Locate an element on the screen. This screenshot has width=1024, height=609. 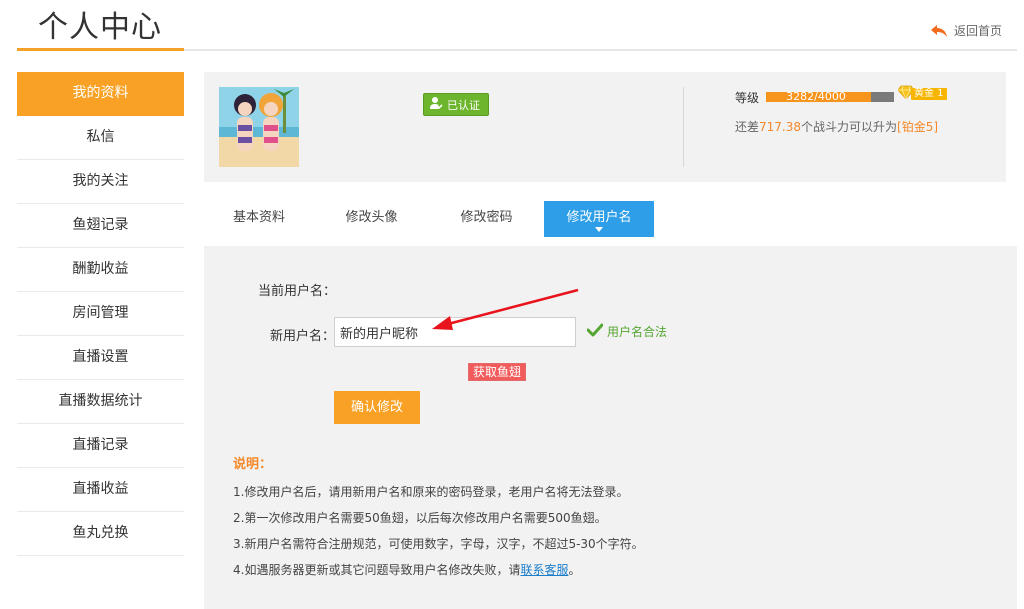
level-label: 等级 is located at coordinates (747, 98).